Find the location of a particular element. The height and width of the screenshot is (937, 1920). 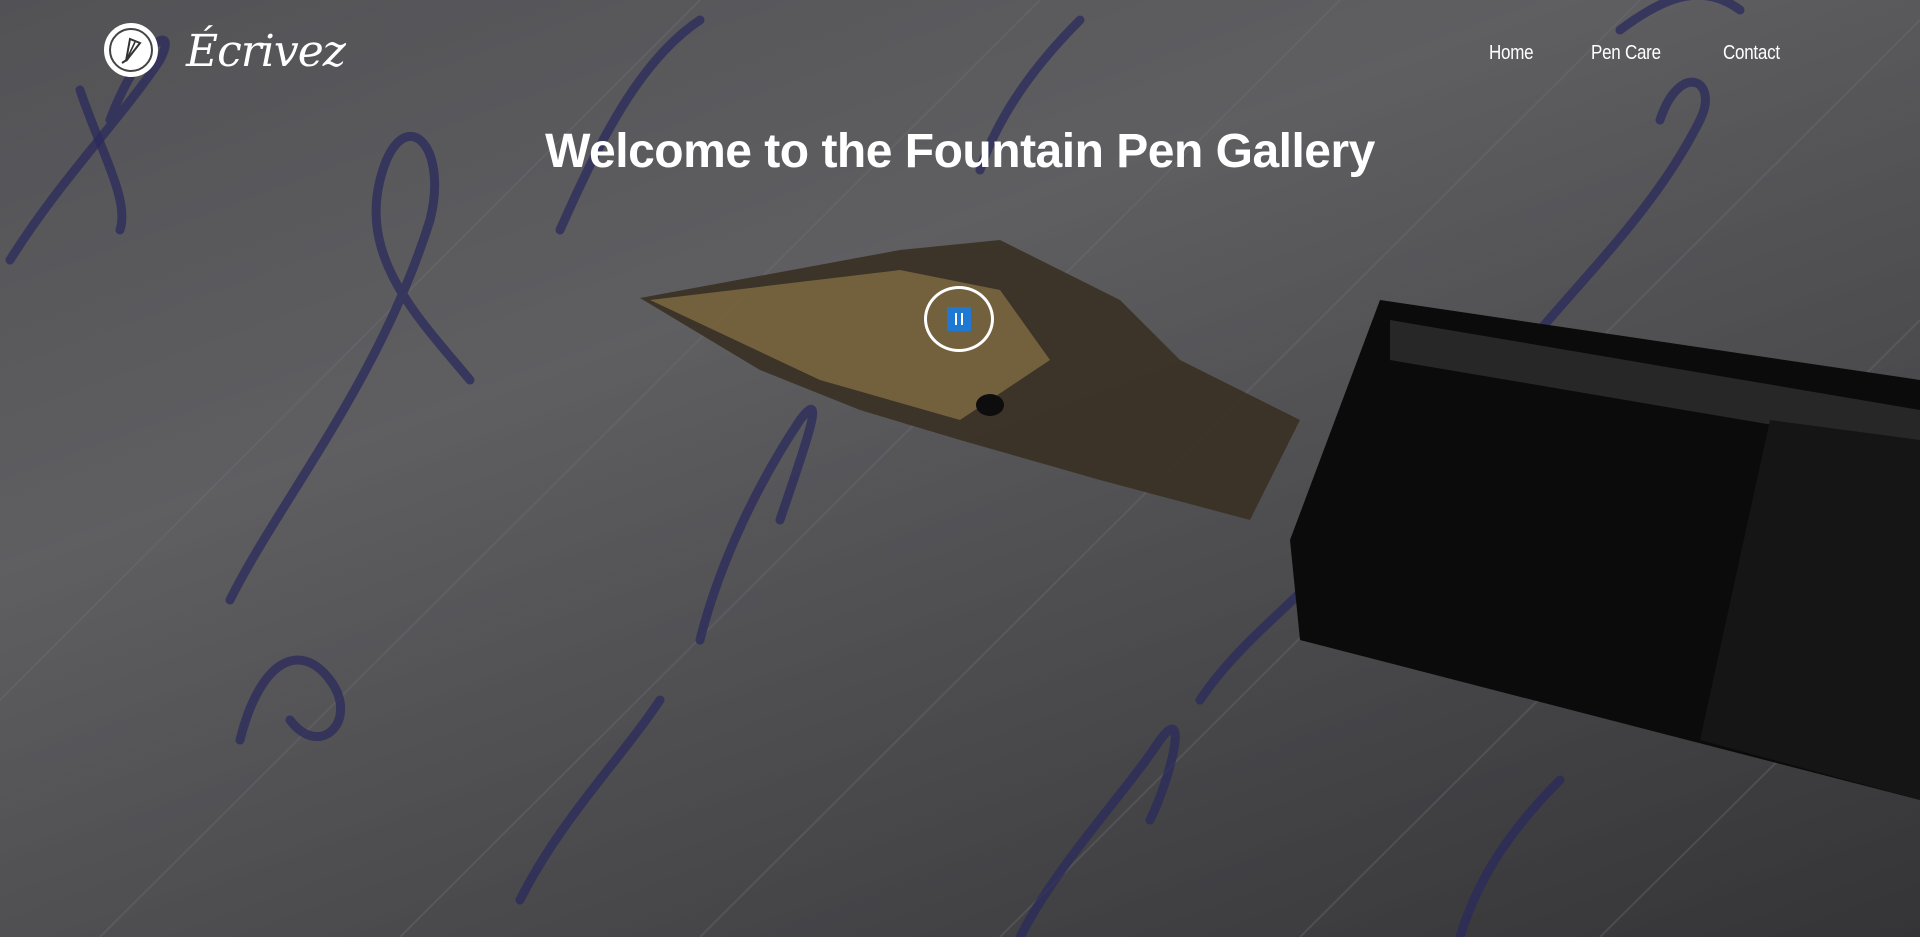

site-header: Écrivez Home Pen Care Contact is located at coordinates (960, 55).